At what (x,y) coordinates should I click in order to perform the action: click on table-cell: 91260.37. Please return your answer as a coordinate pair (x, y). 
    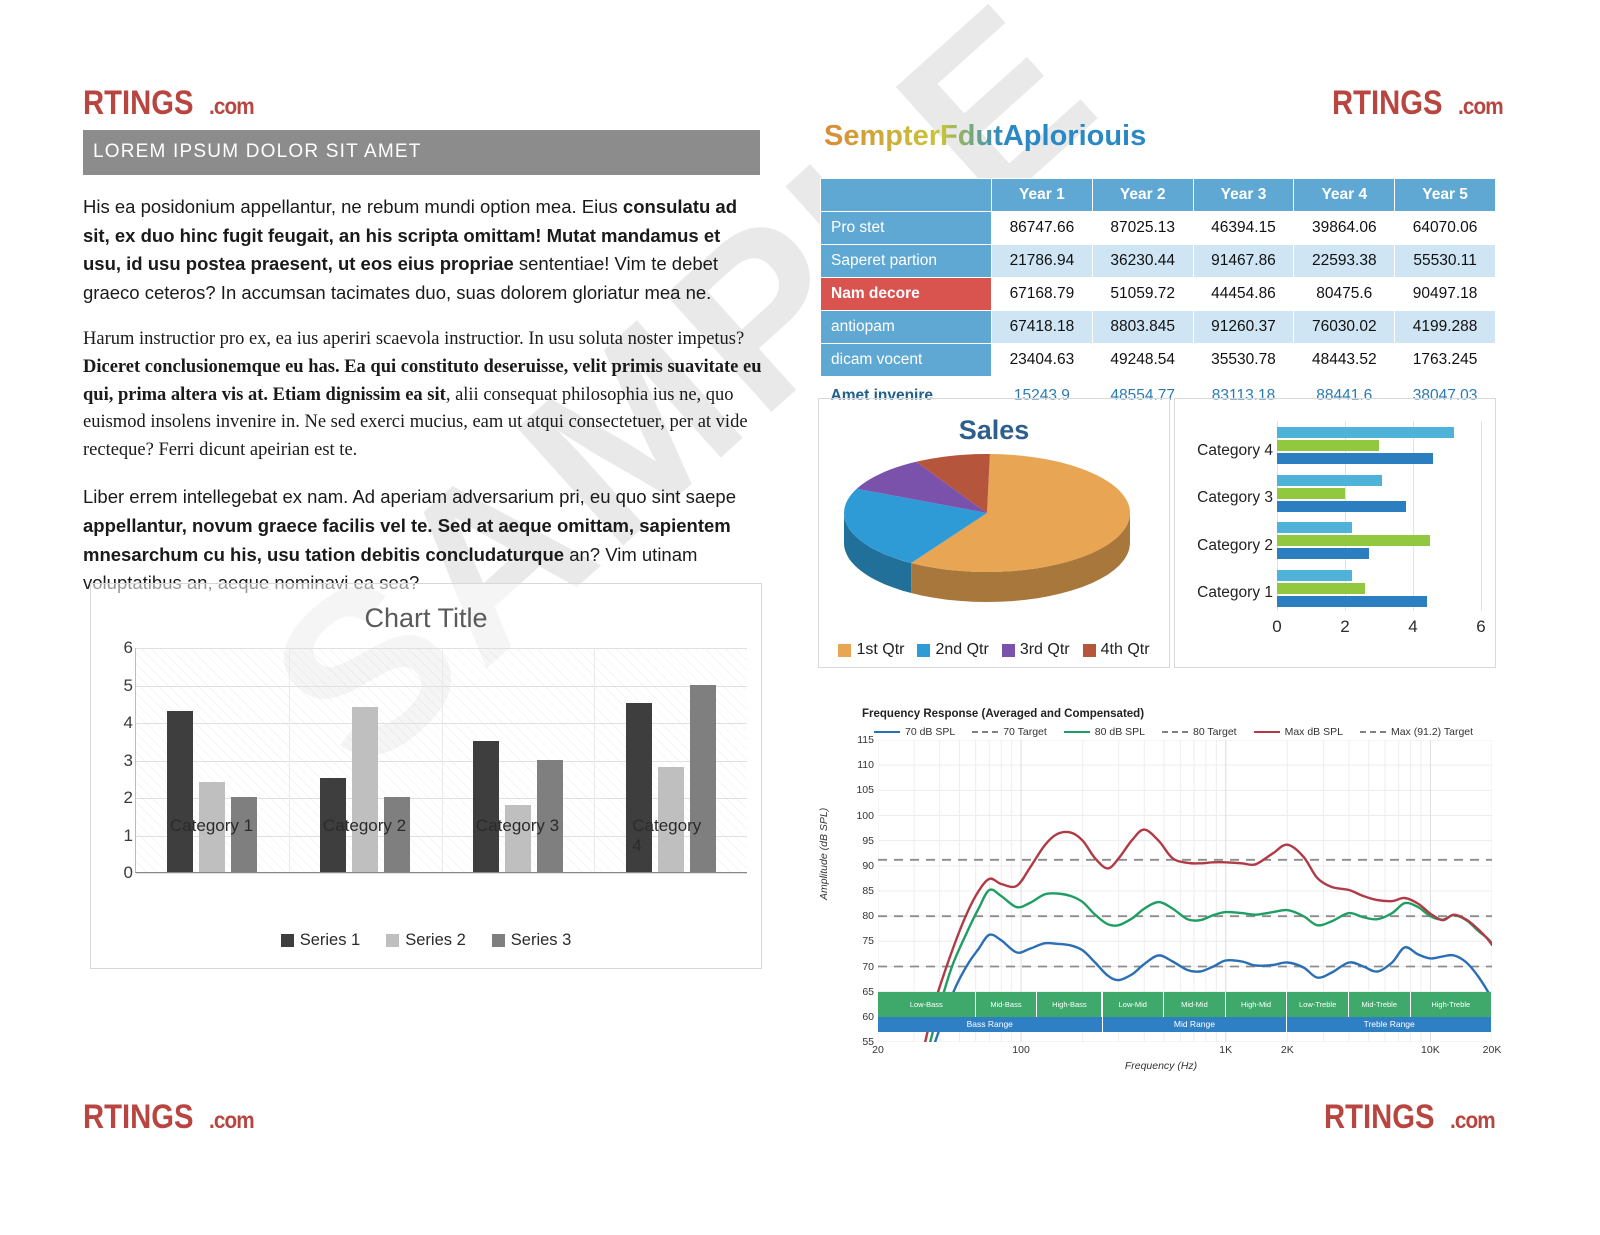
    Looking at the image, I should click on (1243, 327).